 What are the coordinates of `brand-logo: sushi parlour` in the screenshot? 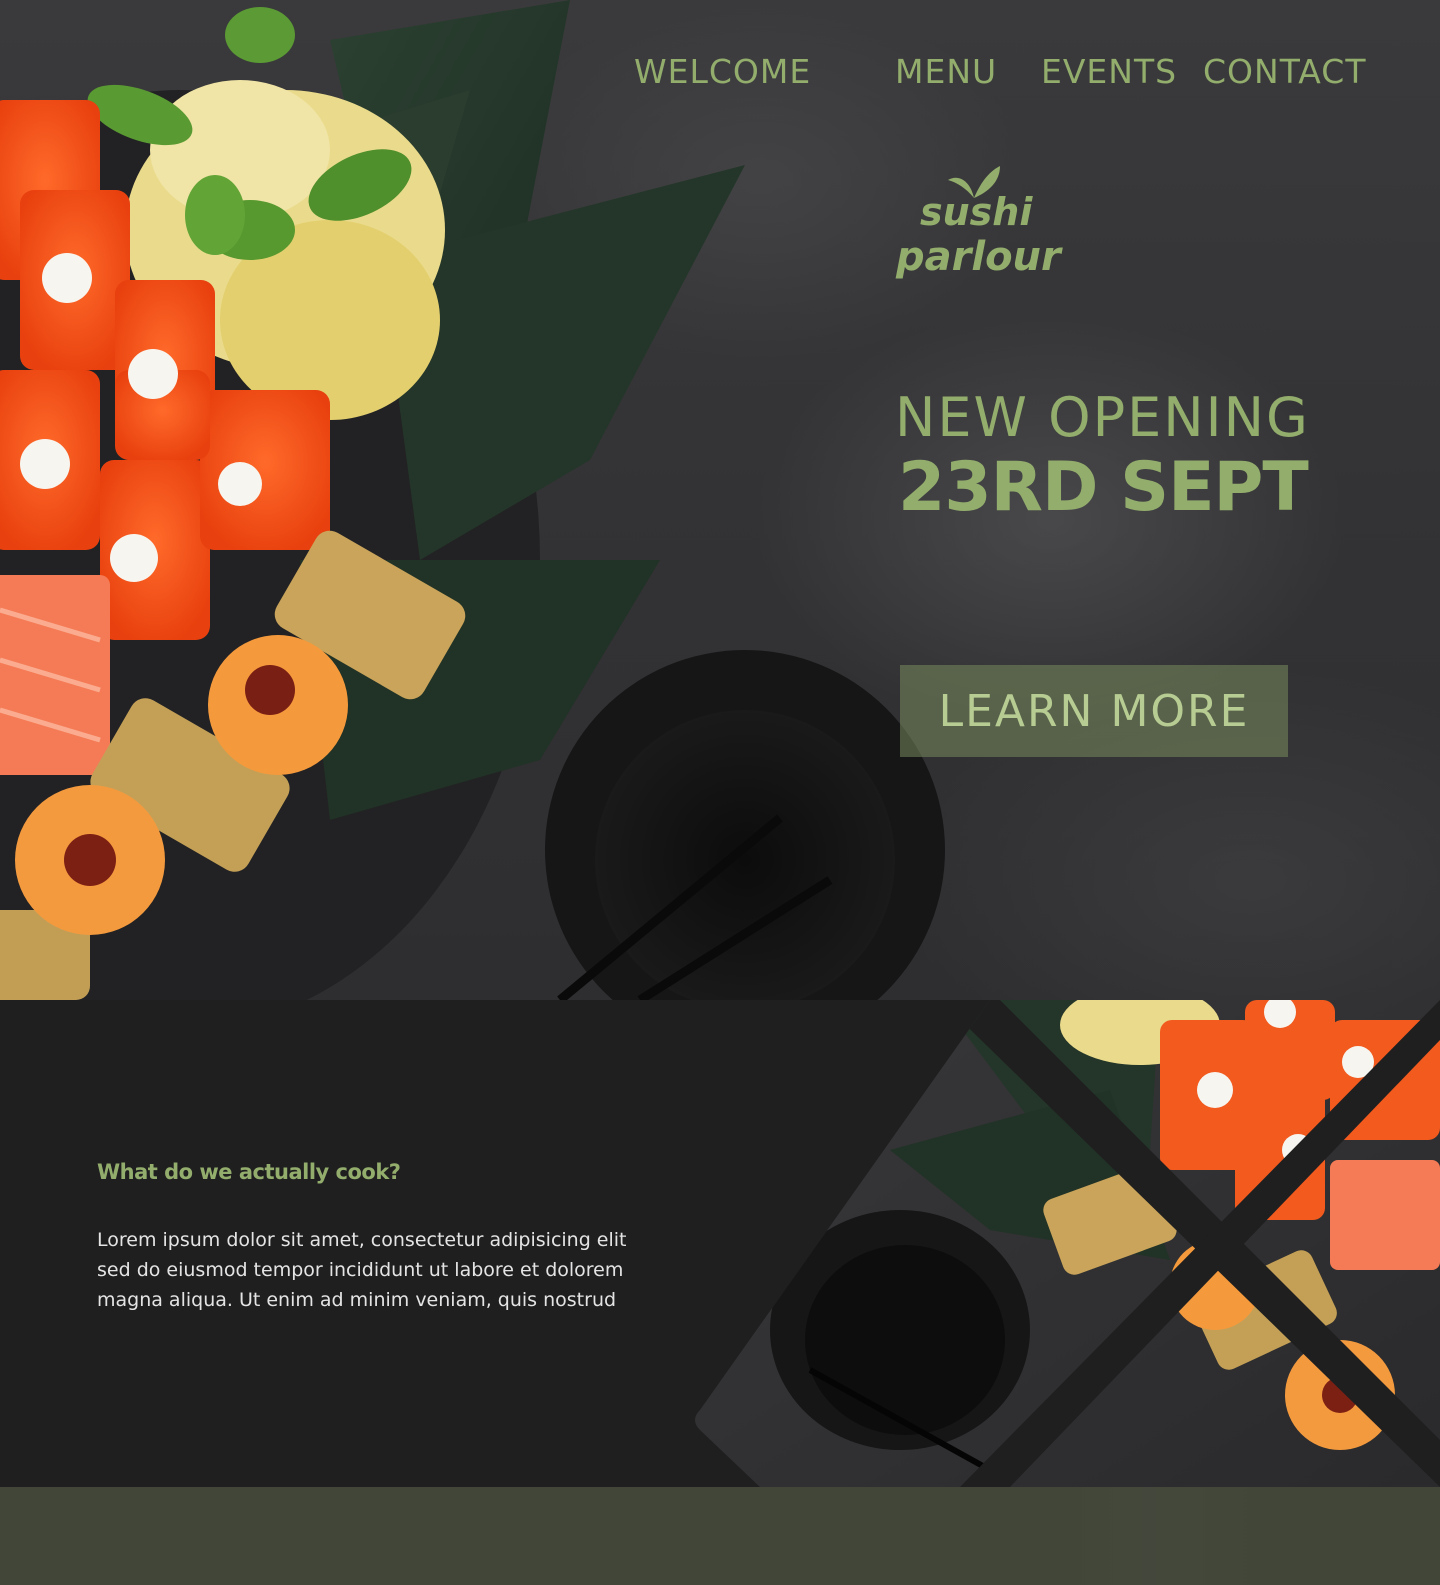 It's located at (978, 229).